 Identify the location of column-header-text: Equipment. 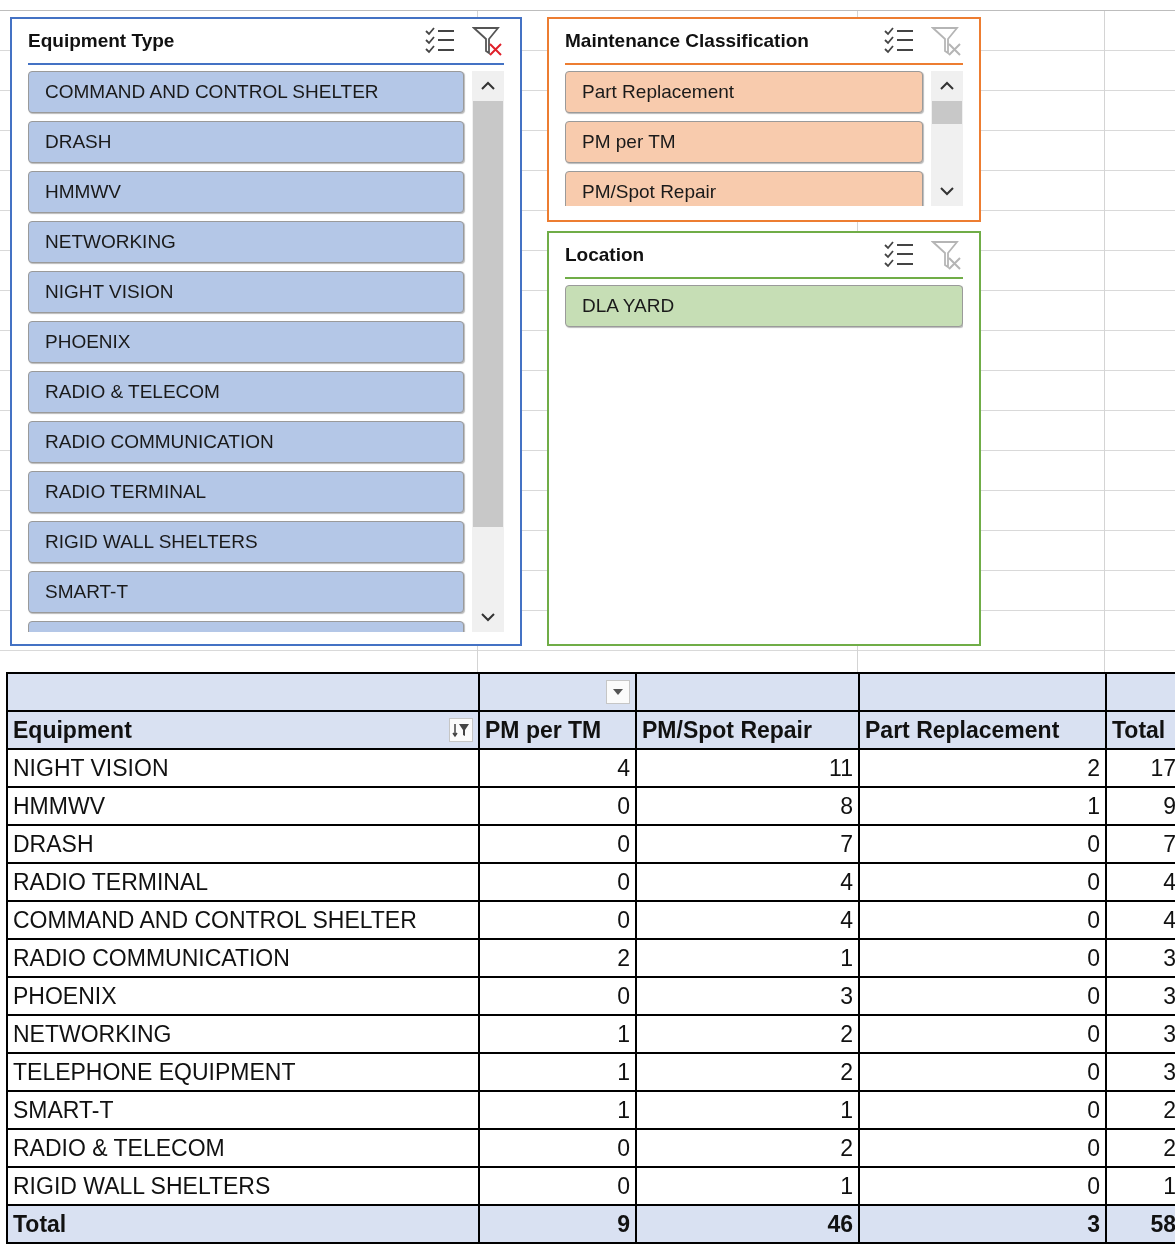
(72, 730).